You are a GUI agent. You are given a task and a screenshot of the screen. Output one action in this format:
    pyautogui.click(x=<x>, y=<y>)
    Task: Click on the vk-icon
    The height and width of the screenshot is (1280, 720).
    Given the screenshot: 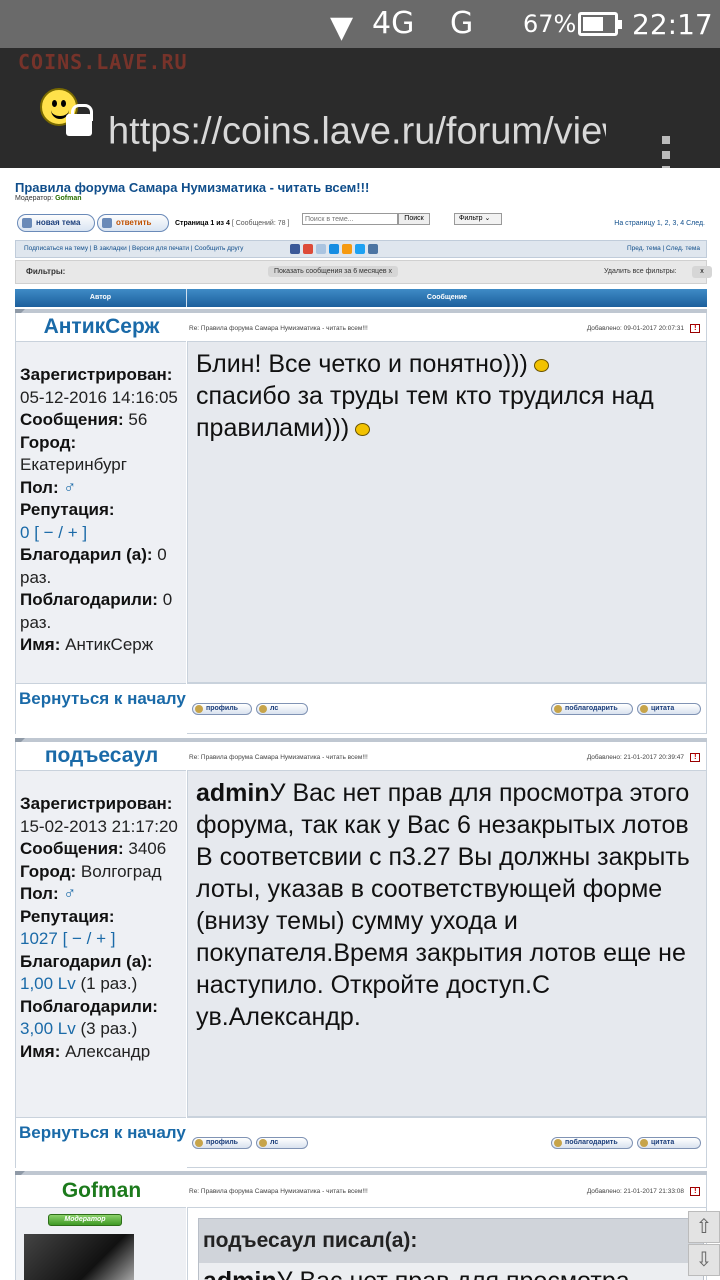 What is the action you would take?
    pyautogui.click(x=373, y=249)
    